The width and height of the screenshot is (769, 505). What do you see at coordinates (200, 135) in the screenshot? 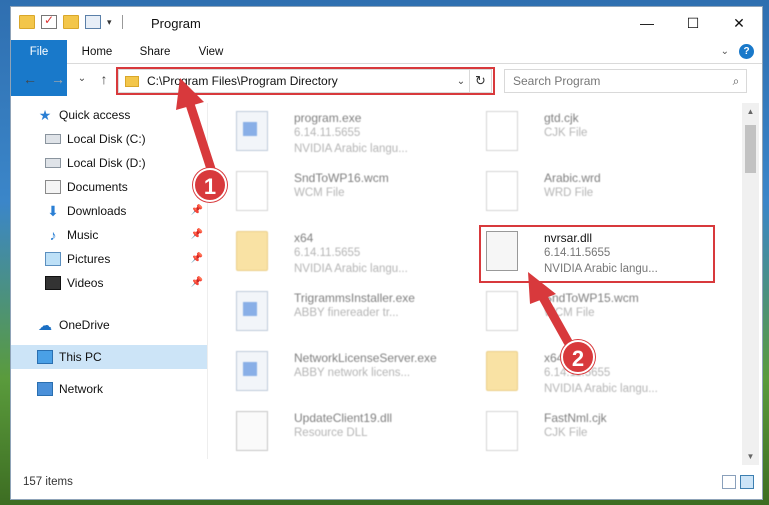
I see `arrow-1-shaft` at bounding box center [200, 135].